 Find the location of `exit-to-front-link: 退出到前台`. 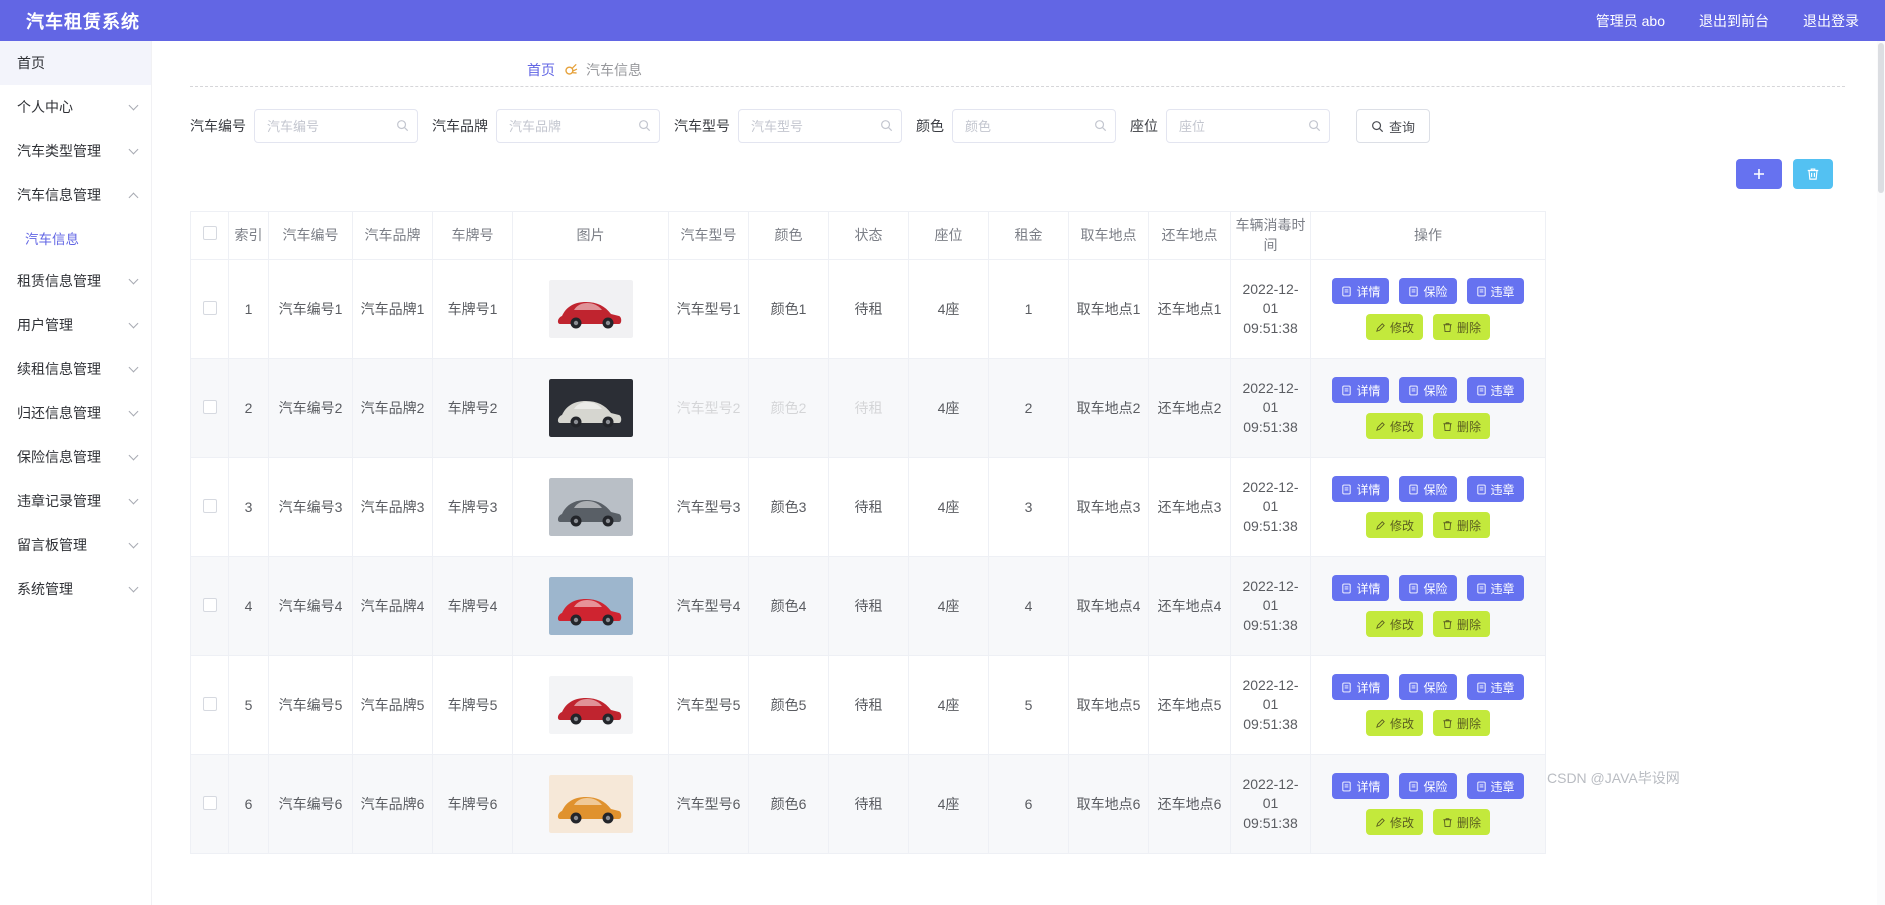

exit-to-front-link: 退出到前台 is located at coordinates (1734, 21).